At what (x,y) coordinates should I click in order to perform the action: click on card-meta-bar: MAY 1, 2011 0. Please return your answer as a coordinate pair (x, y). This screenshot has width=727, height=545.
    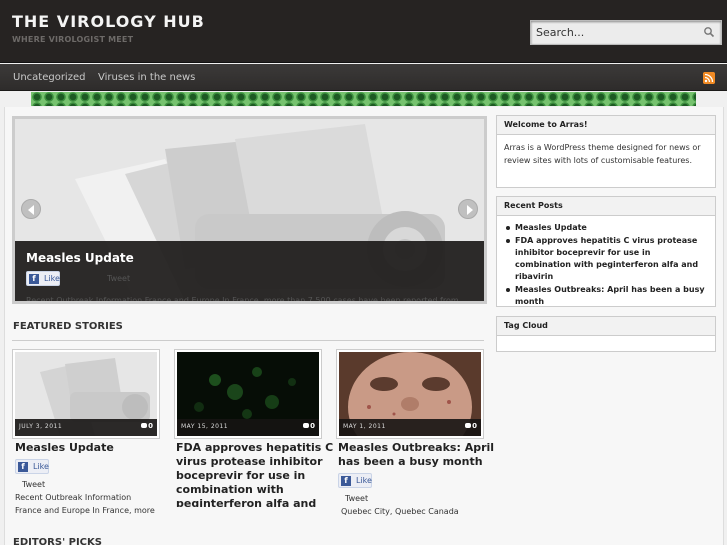
    Looking at the image, I should click on (410, 427).